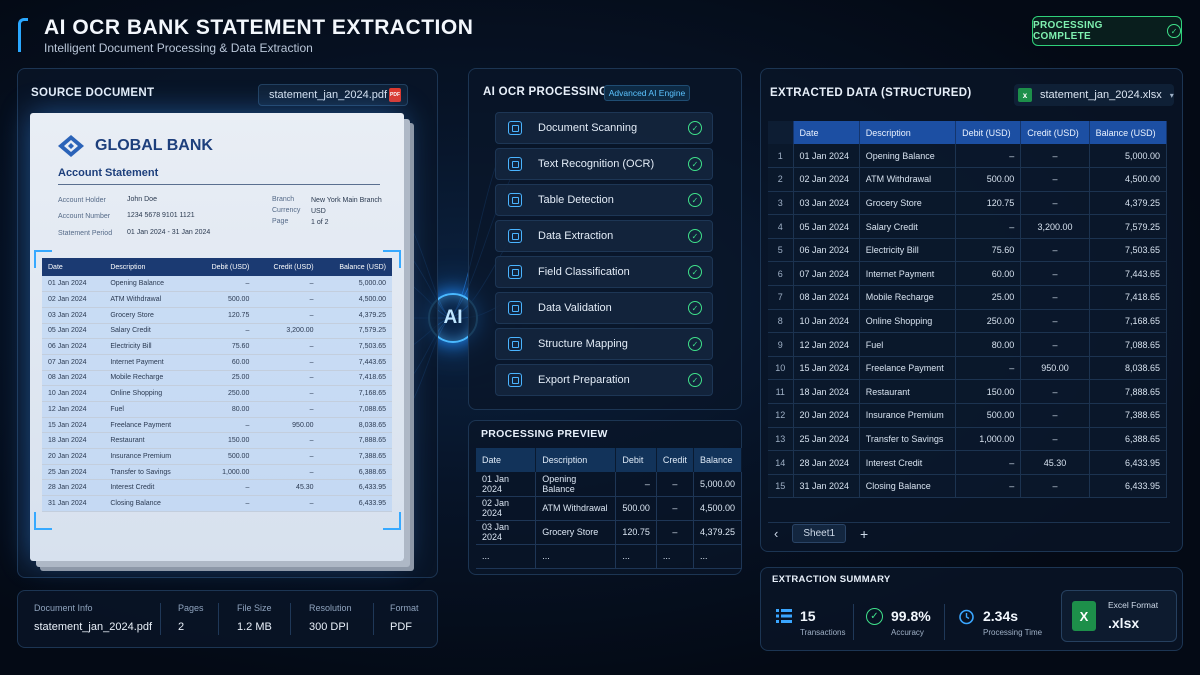  Describe the element at coordinates (826, 203) in the screenshot. I see `spreadsheet-cell: 03 Jan 2024` at that location.